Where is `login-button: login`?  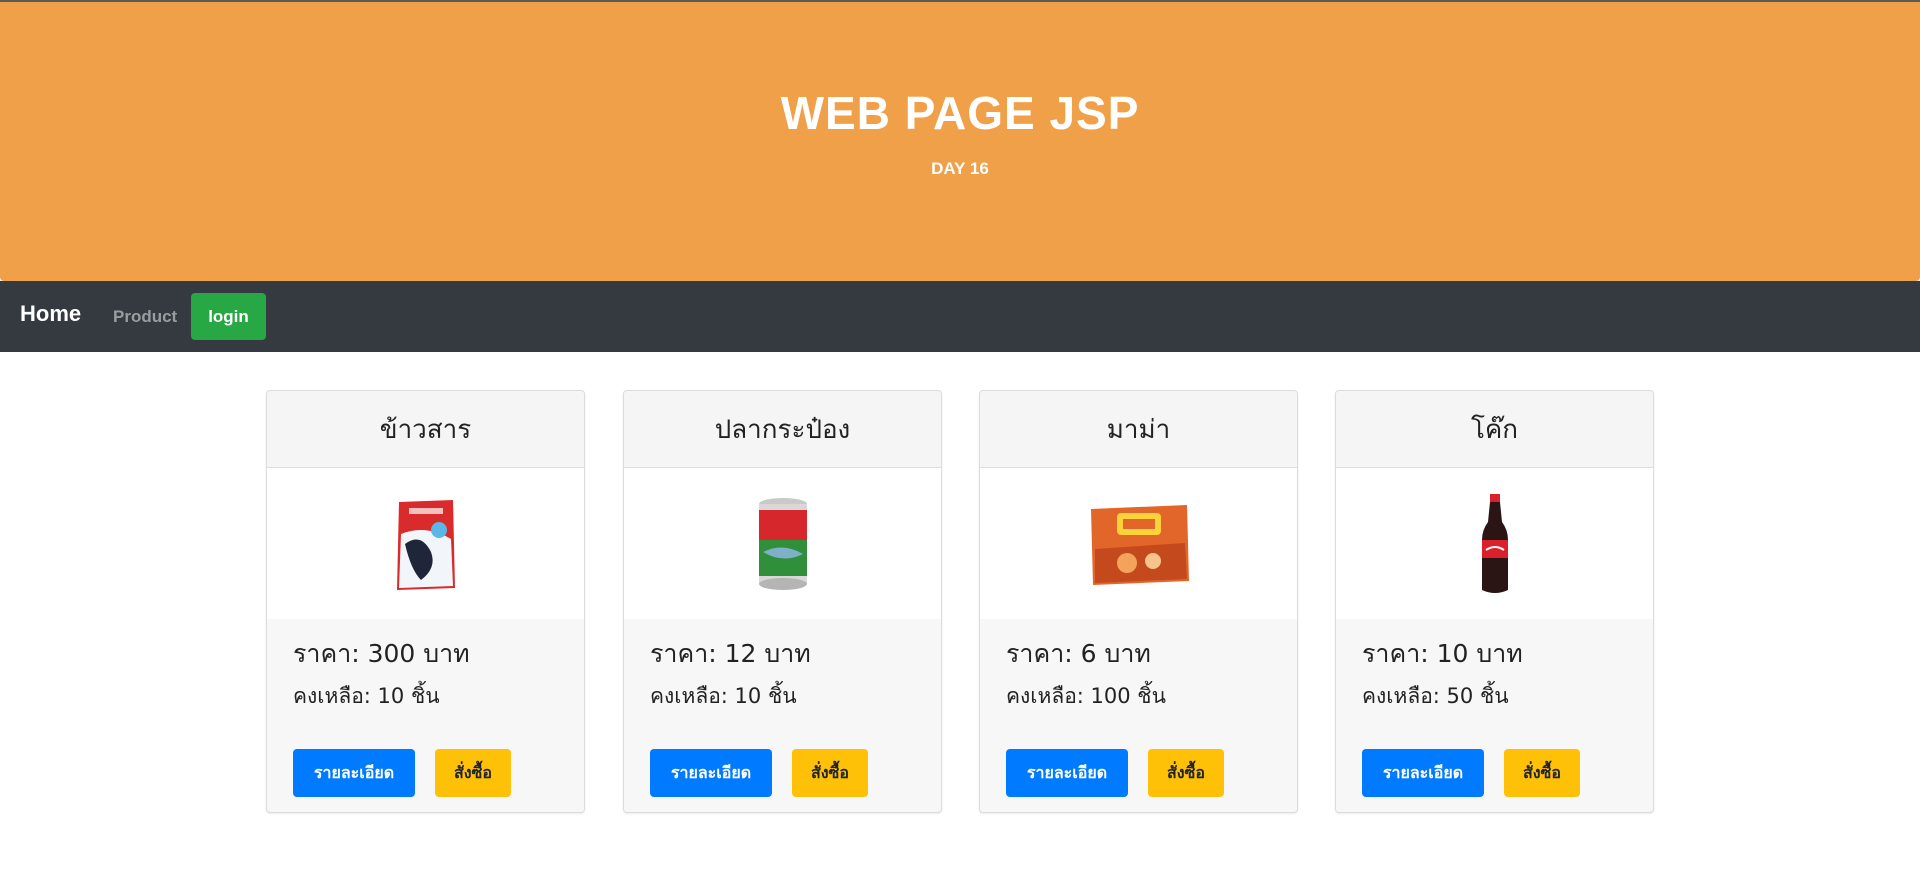 login-button: login is located at coordinates (228, 316).